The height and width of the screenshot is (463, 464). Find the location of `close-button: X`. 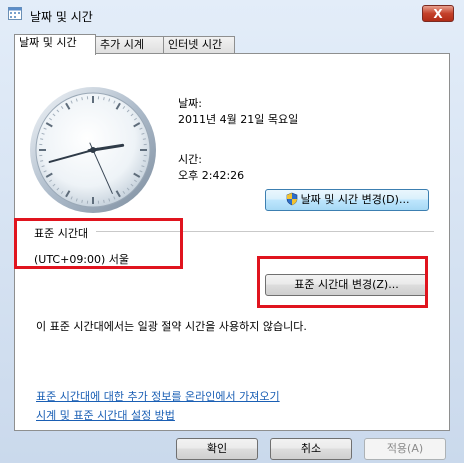

close-button: X is located at coordinates (438, 13).